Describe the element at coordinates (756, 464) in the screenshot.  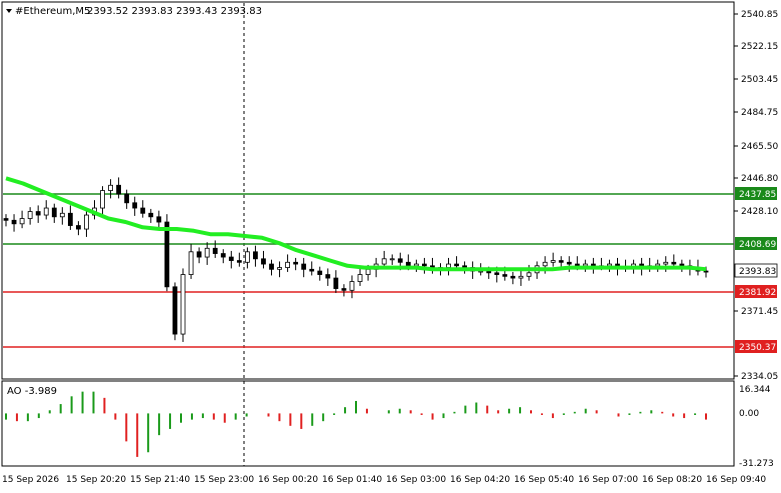
I see `ao-tick: -31.273` at that location.